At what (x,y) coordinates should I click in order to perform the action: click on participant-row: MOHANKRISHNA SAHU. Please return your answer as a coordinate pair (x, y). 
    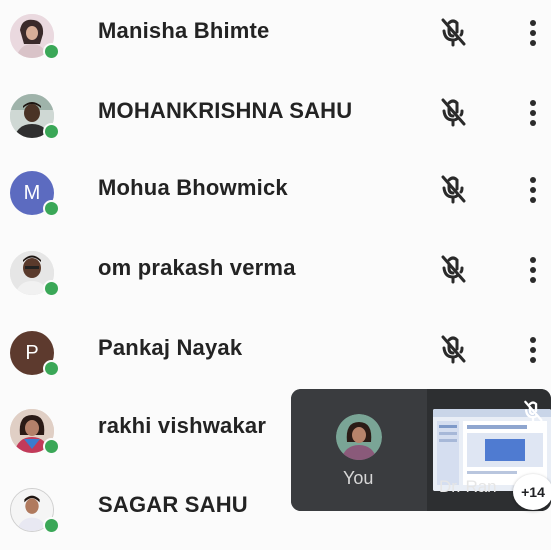
    Looking at the image, I should click on (275, 116).